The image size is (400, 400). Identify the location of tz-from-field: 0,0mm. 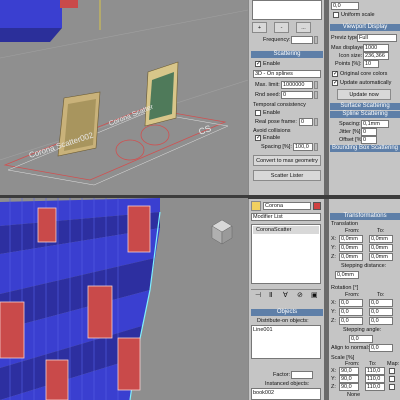
(351, 257).